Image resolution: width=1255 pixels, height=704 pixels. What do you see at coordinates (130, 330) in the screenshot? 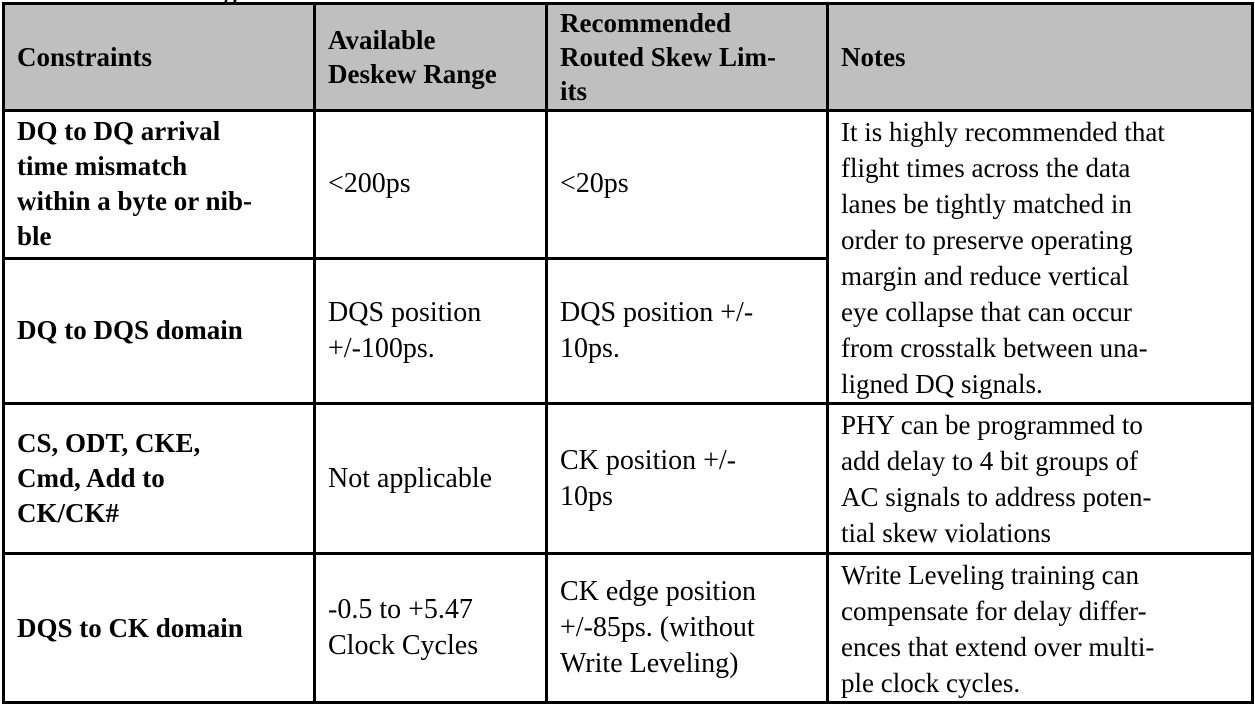
I see `constraint-text: DQ to DQS domain` at bounding box center [130, 330].